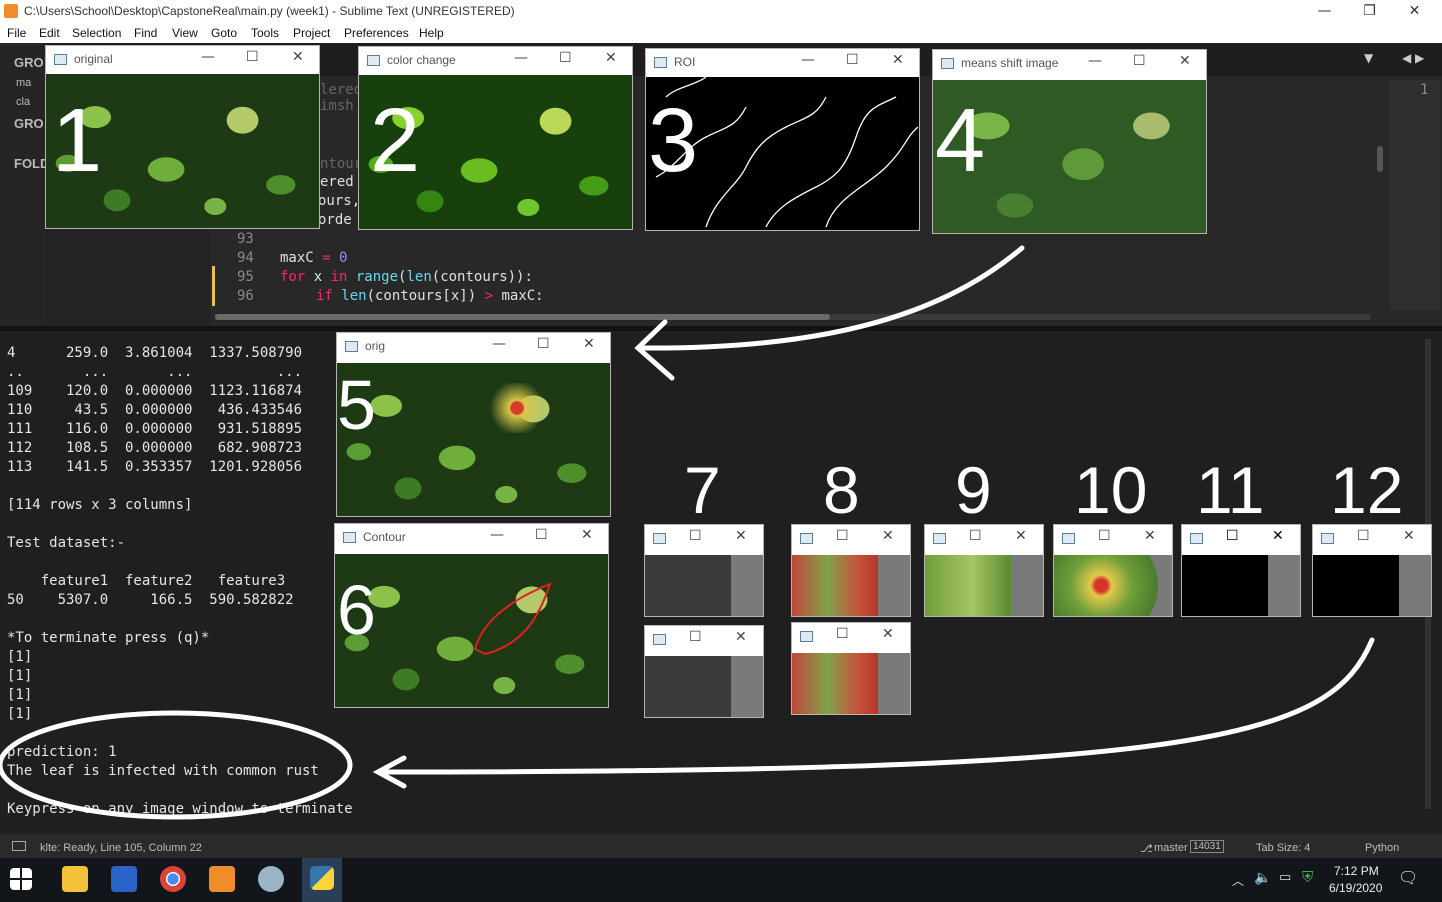  What do you see at coordinates (176, 765) in the screenshot?
I see `prediction-circle` at bounding box center [176, 765].